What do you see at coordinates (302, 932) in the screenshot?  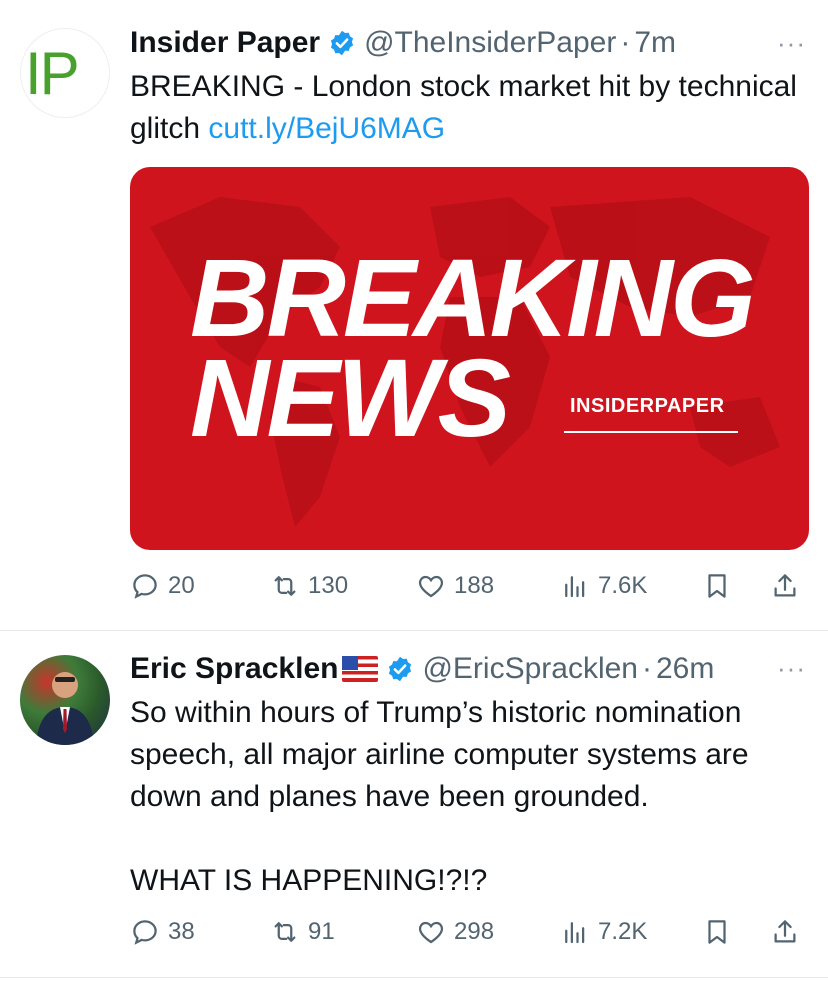 I see `repost-button: 91` at bounding box center [302, 932].